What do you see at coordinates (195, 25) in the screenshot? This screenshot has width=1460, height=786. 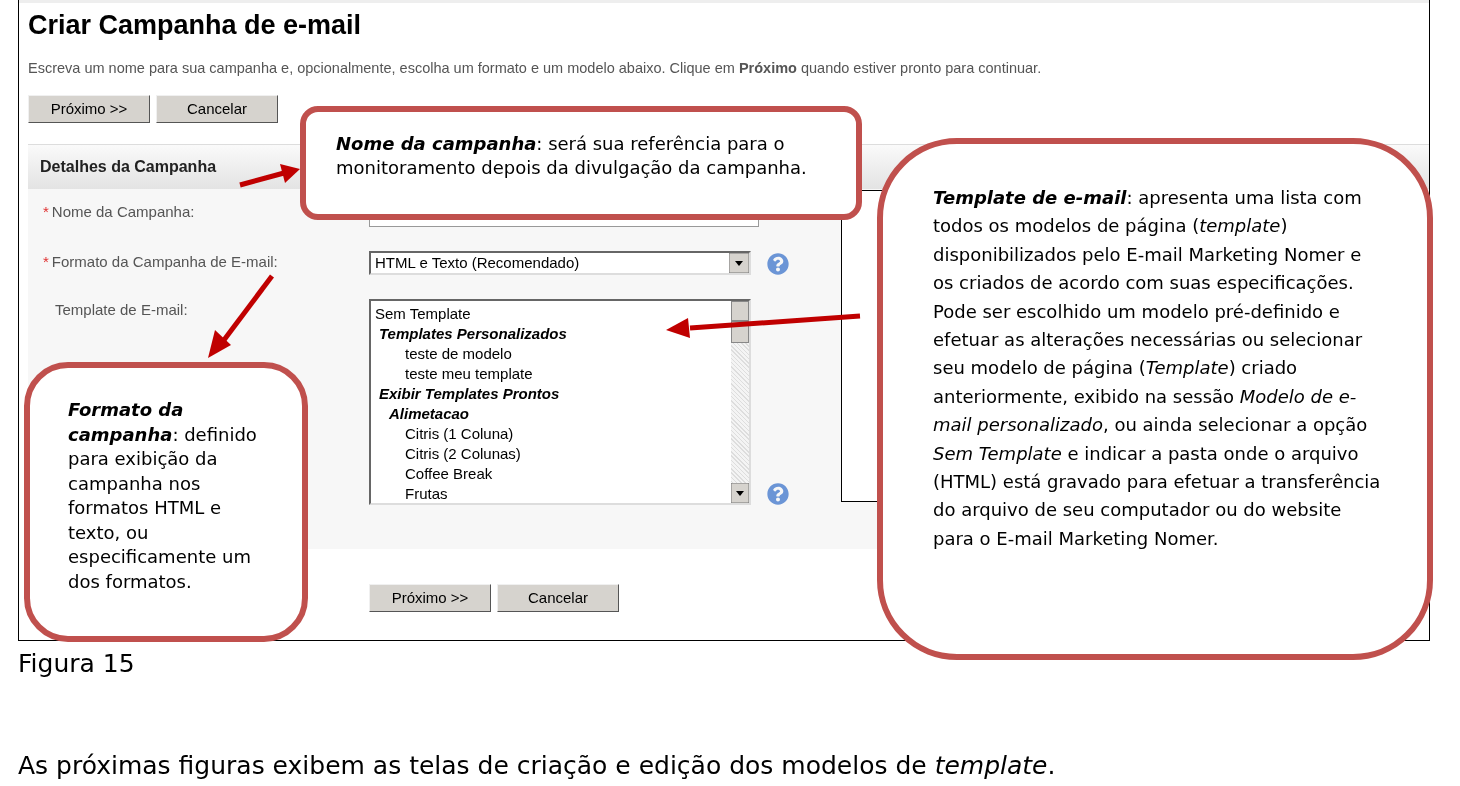 I see `page-title: Criar Campanha de e-mail` at bounding box center [195, 25].